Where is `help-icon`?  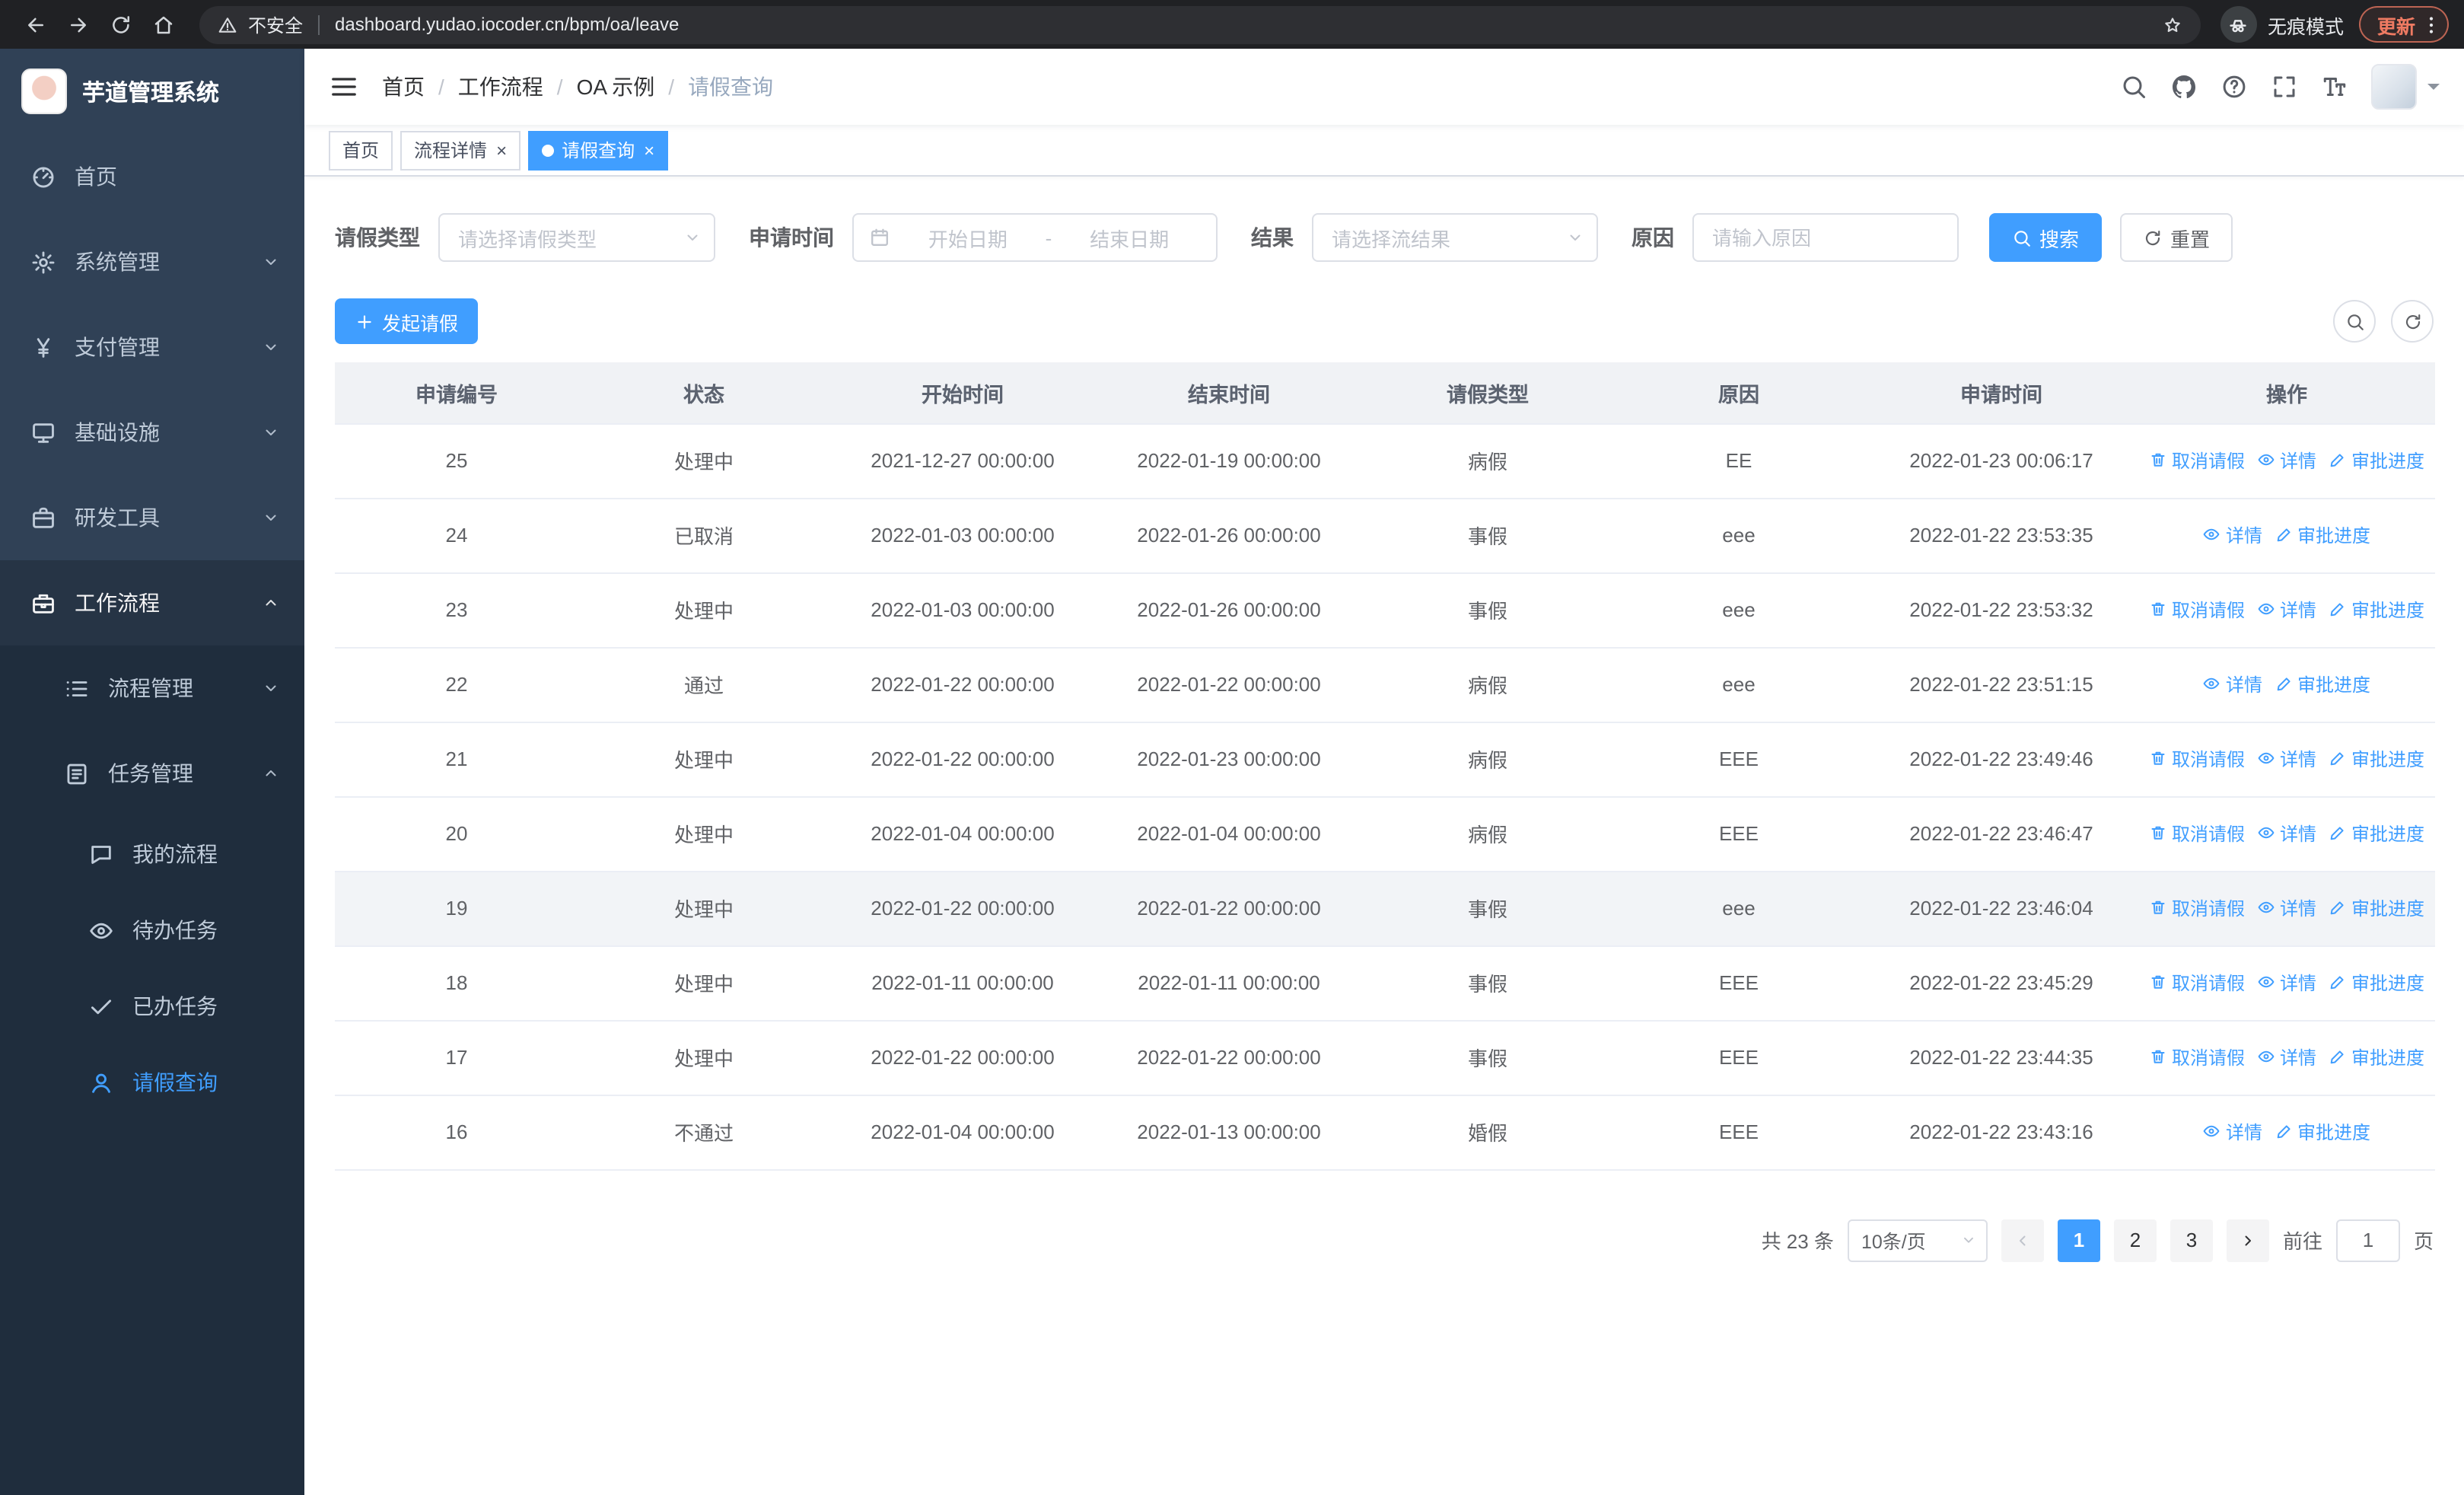 help-icon is located at coordinates (2234, 87).